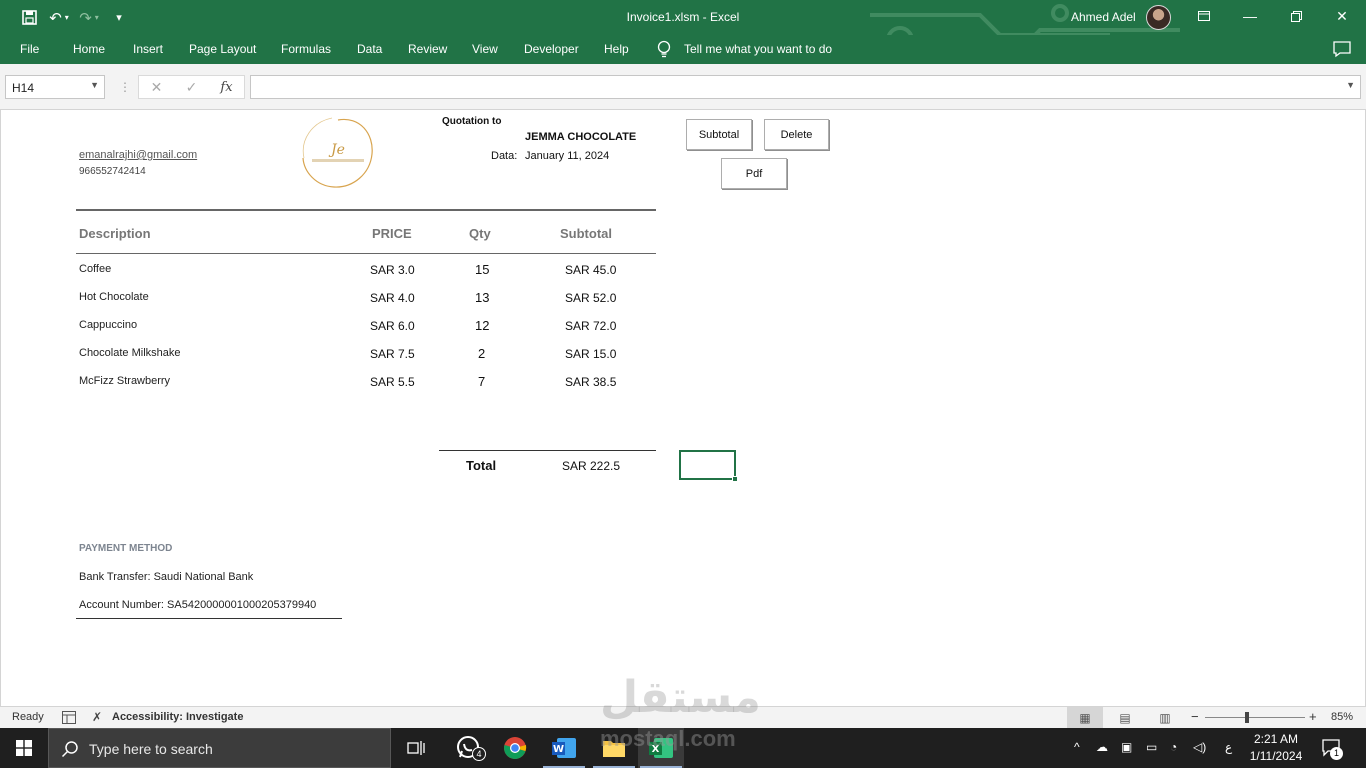  I want to click on company-logo: Je, so click(337, 152).